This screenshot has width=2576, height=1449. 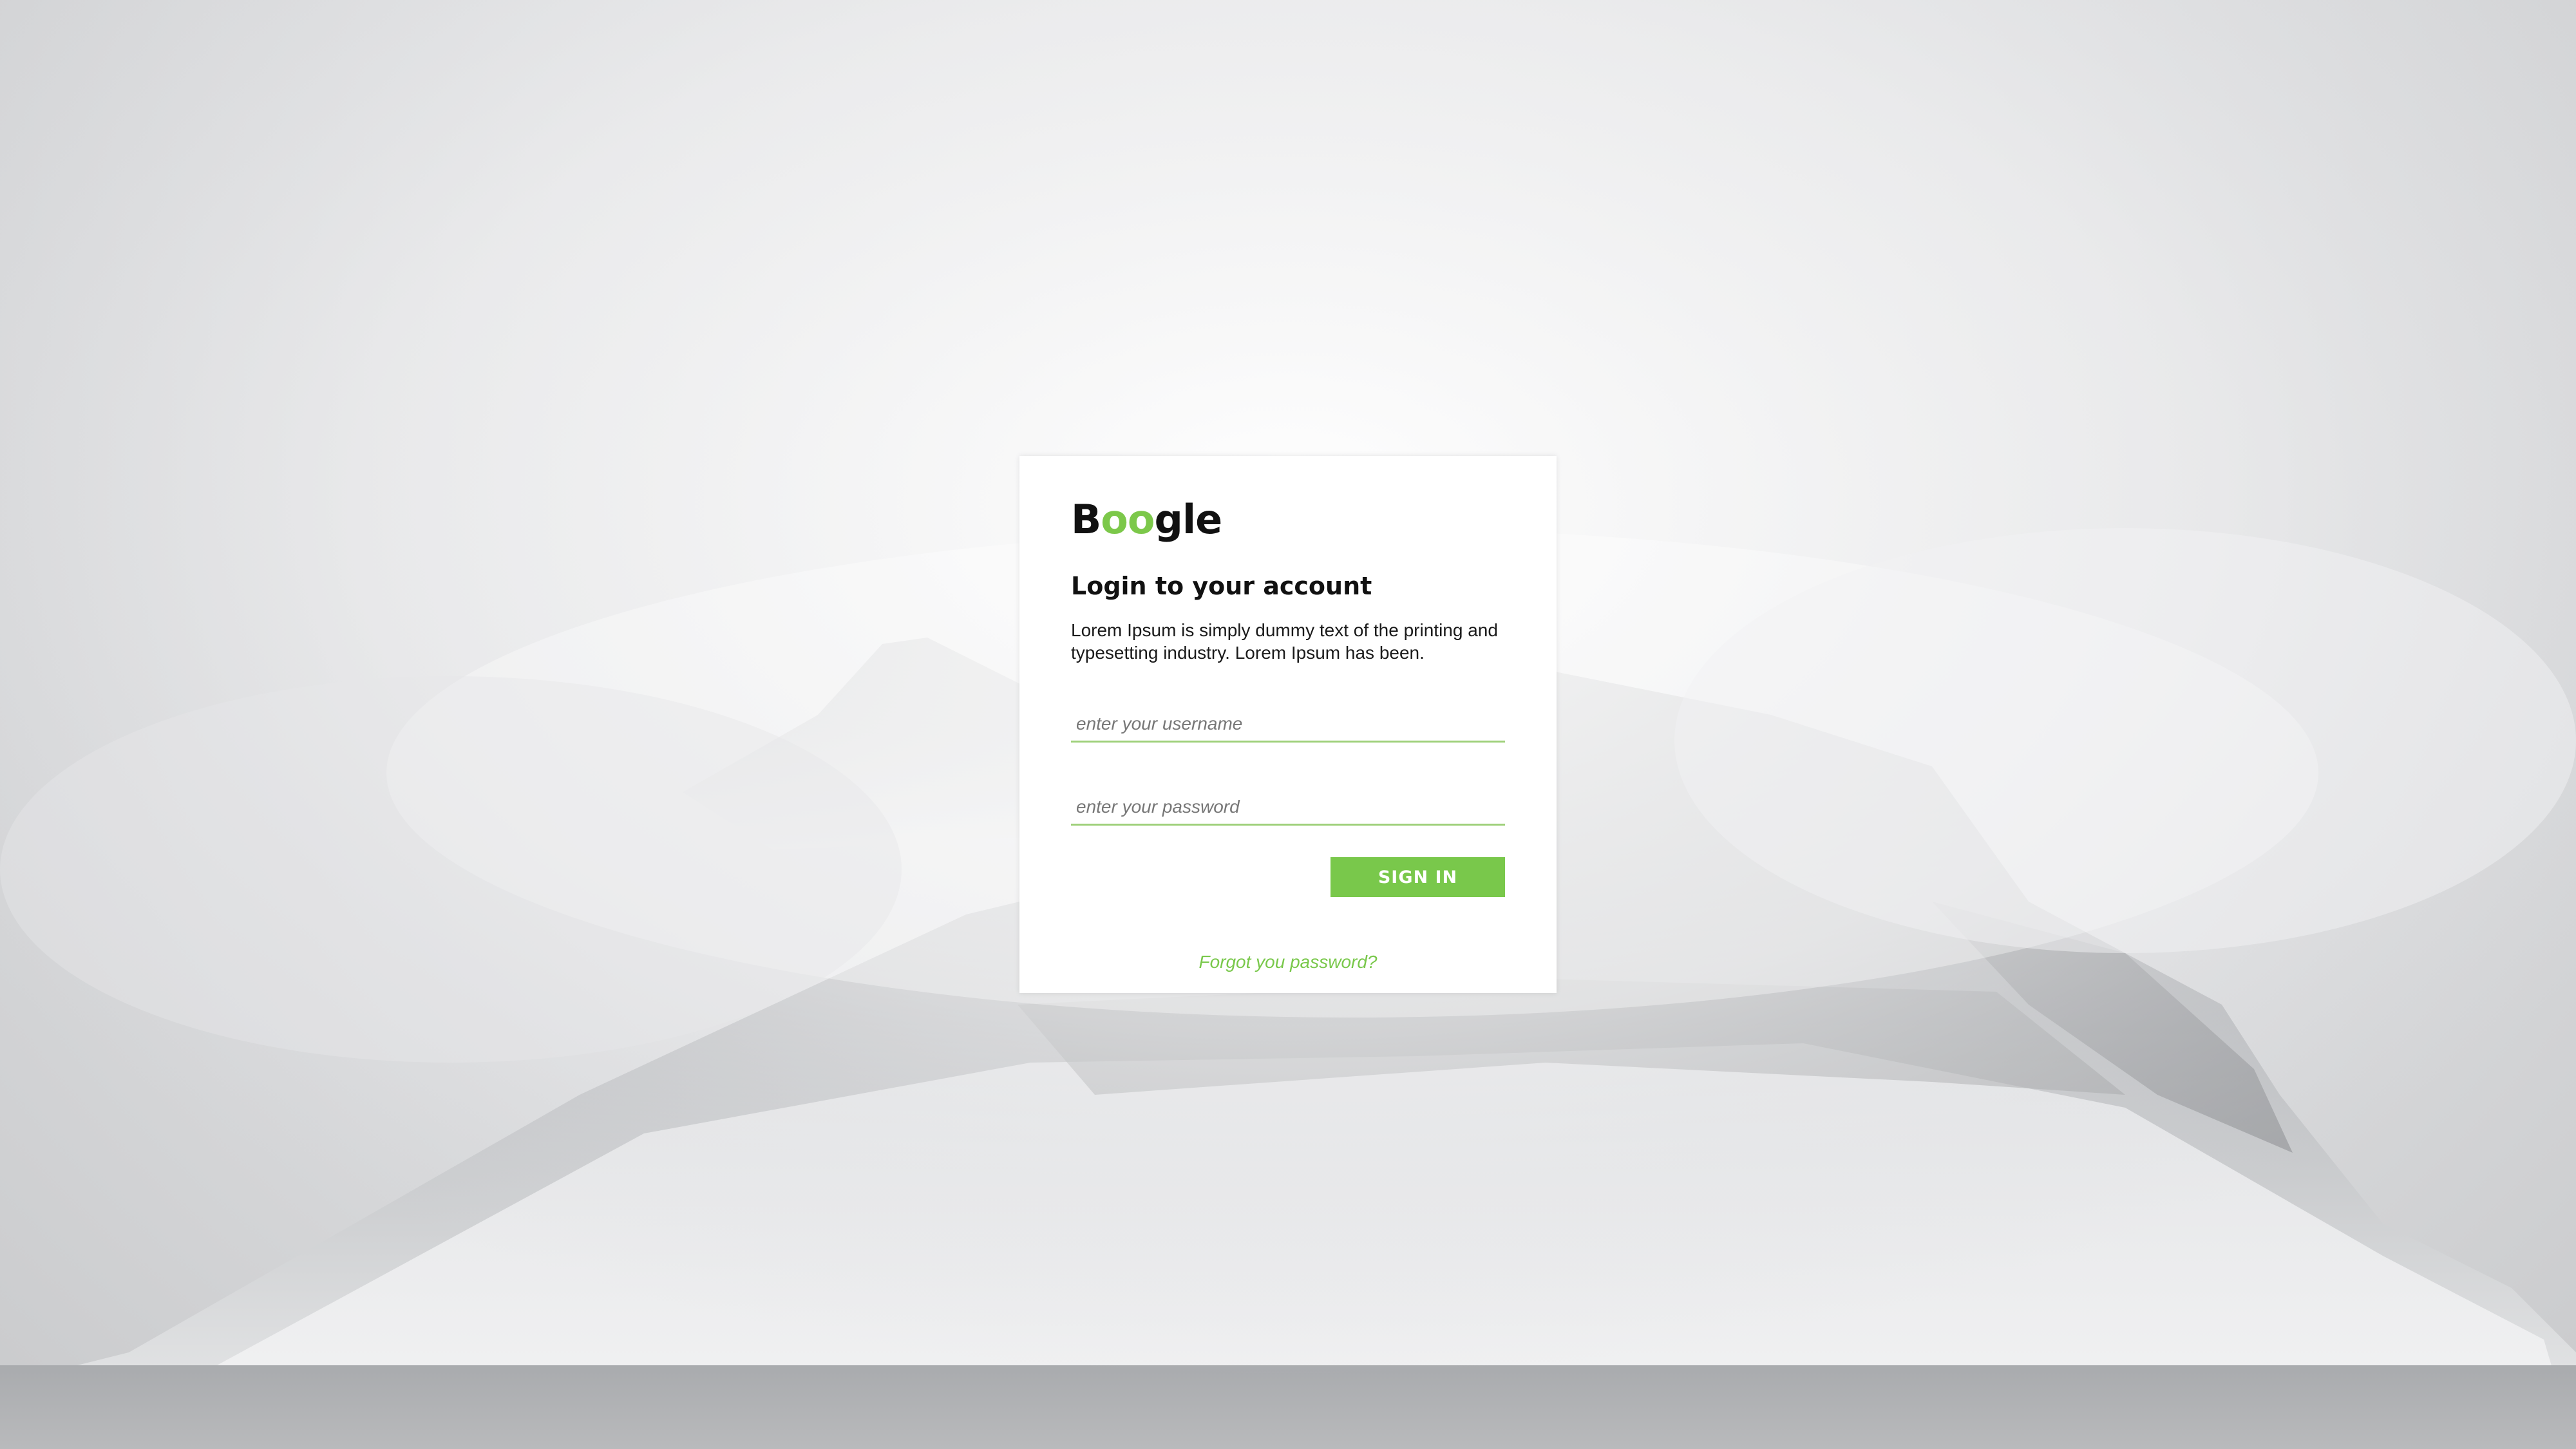 What do you see at coordinates (1418, 877) in the screenshot?
I see `sign-in-button: SIGN IN` at bounding box center [1418, 877].